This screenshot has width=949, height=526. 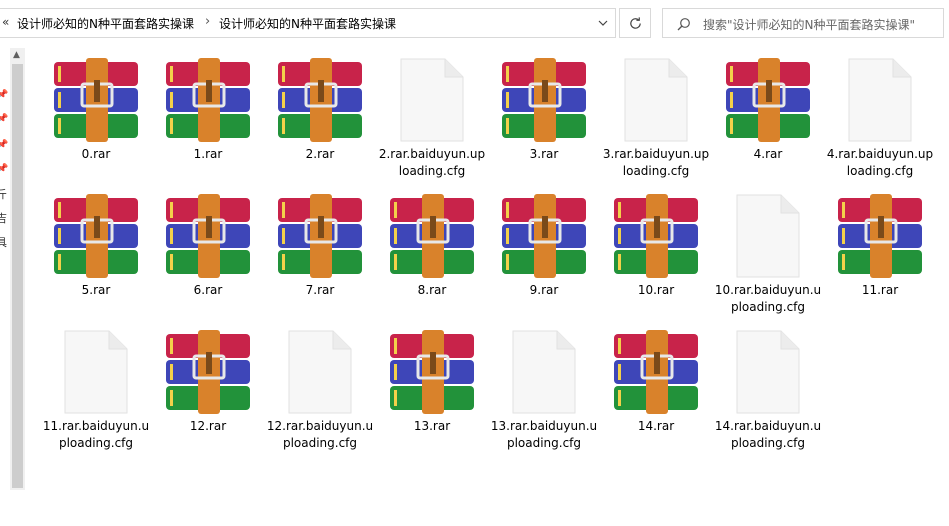 I want to click on file-item: 12.rar, so click(x=208, y=381).